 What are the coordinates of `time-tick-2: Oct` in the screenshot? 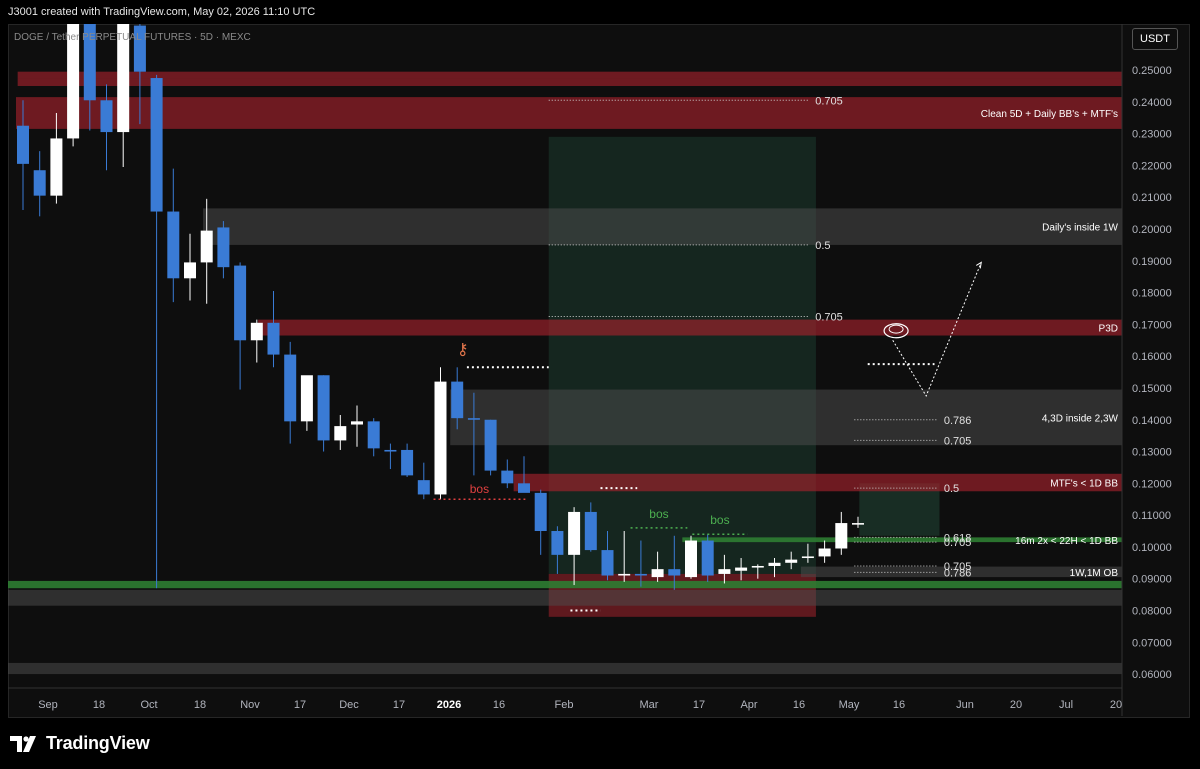 It's located at (148, 705).